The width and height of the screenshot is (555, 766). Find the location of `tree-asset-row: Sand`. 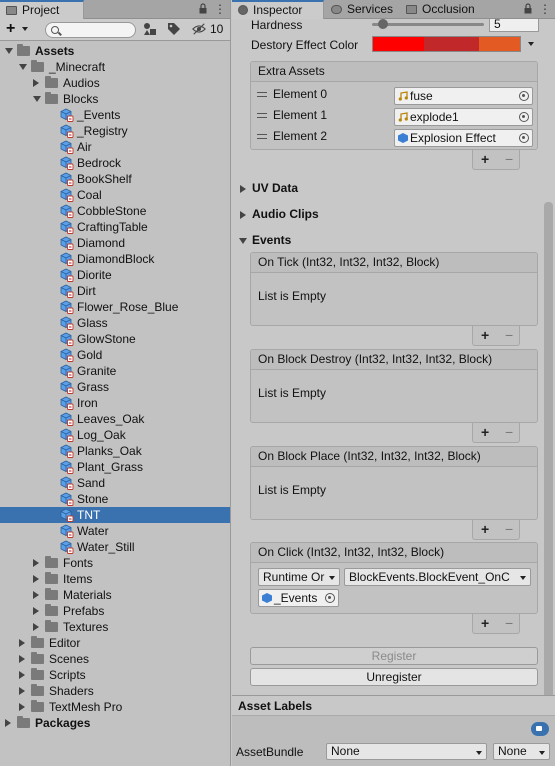

tree-asset-row: Sand is located at coordinates (115, 483).